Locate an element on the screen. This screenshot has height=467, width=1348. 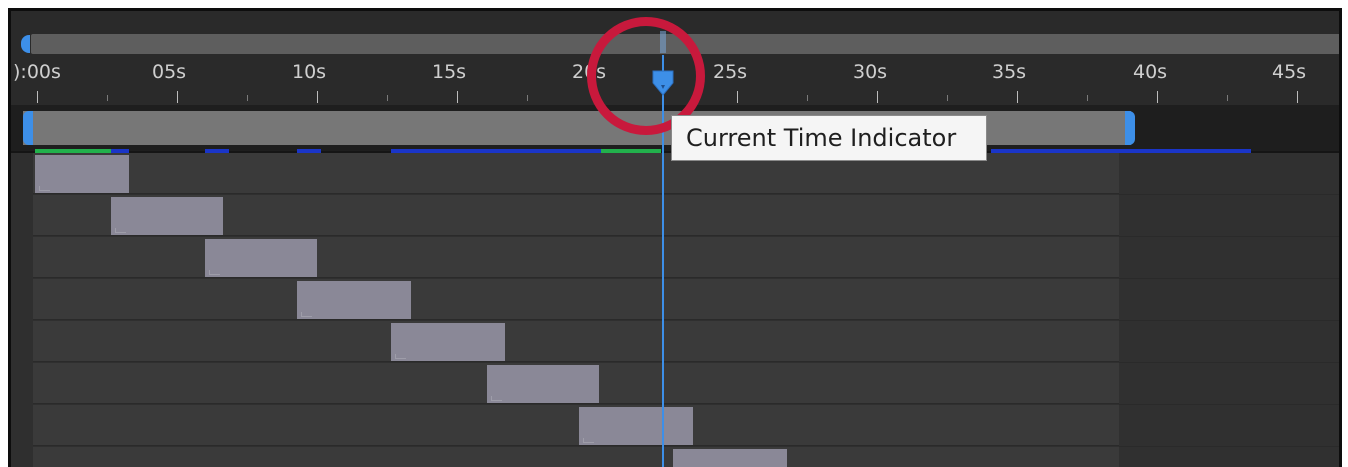
ruler-label-0s: ):00s is located at coordinates (37, 72).